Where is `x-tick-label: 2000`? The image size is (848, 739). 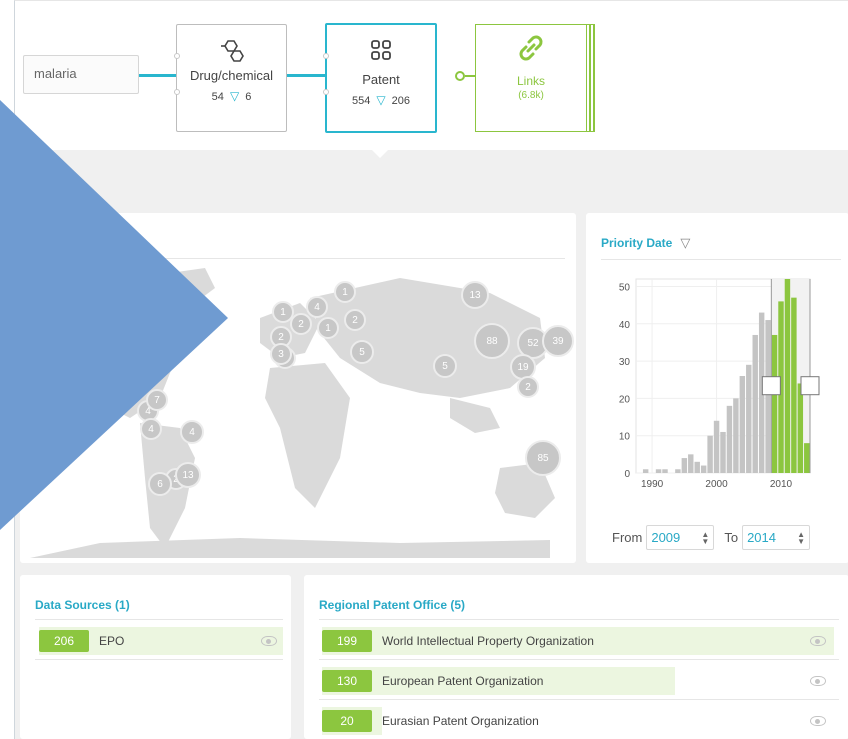 x-tick-label: 2000 is located at coordinates (716, 484).